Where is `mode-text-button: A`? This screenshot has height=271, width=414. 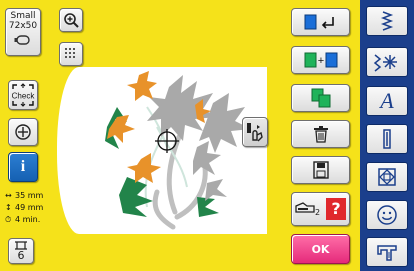
mode-text-button: A is located at coordinates (387, 101).